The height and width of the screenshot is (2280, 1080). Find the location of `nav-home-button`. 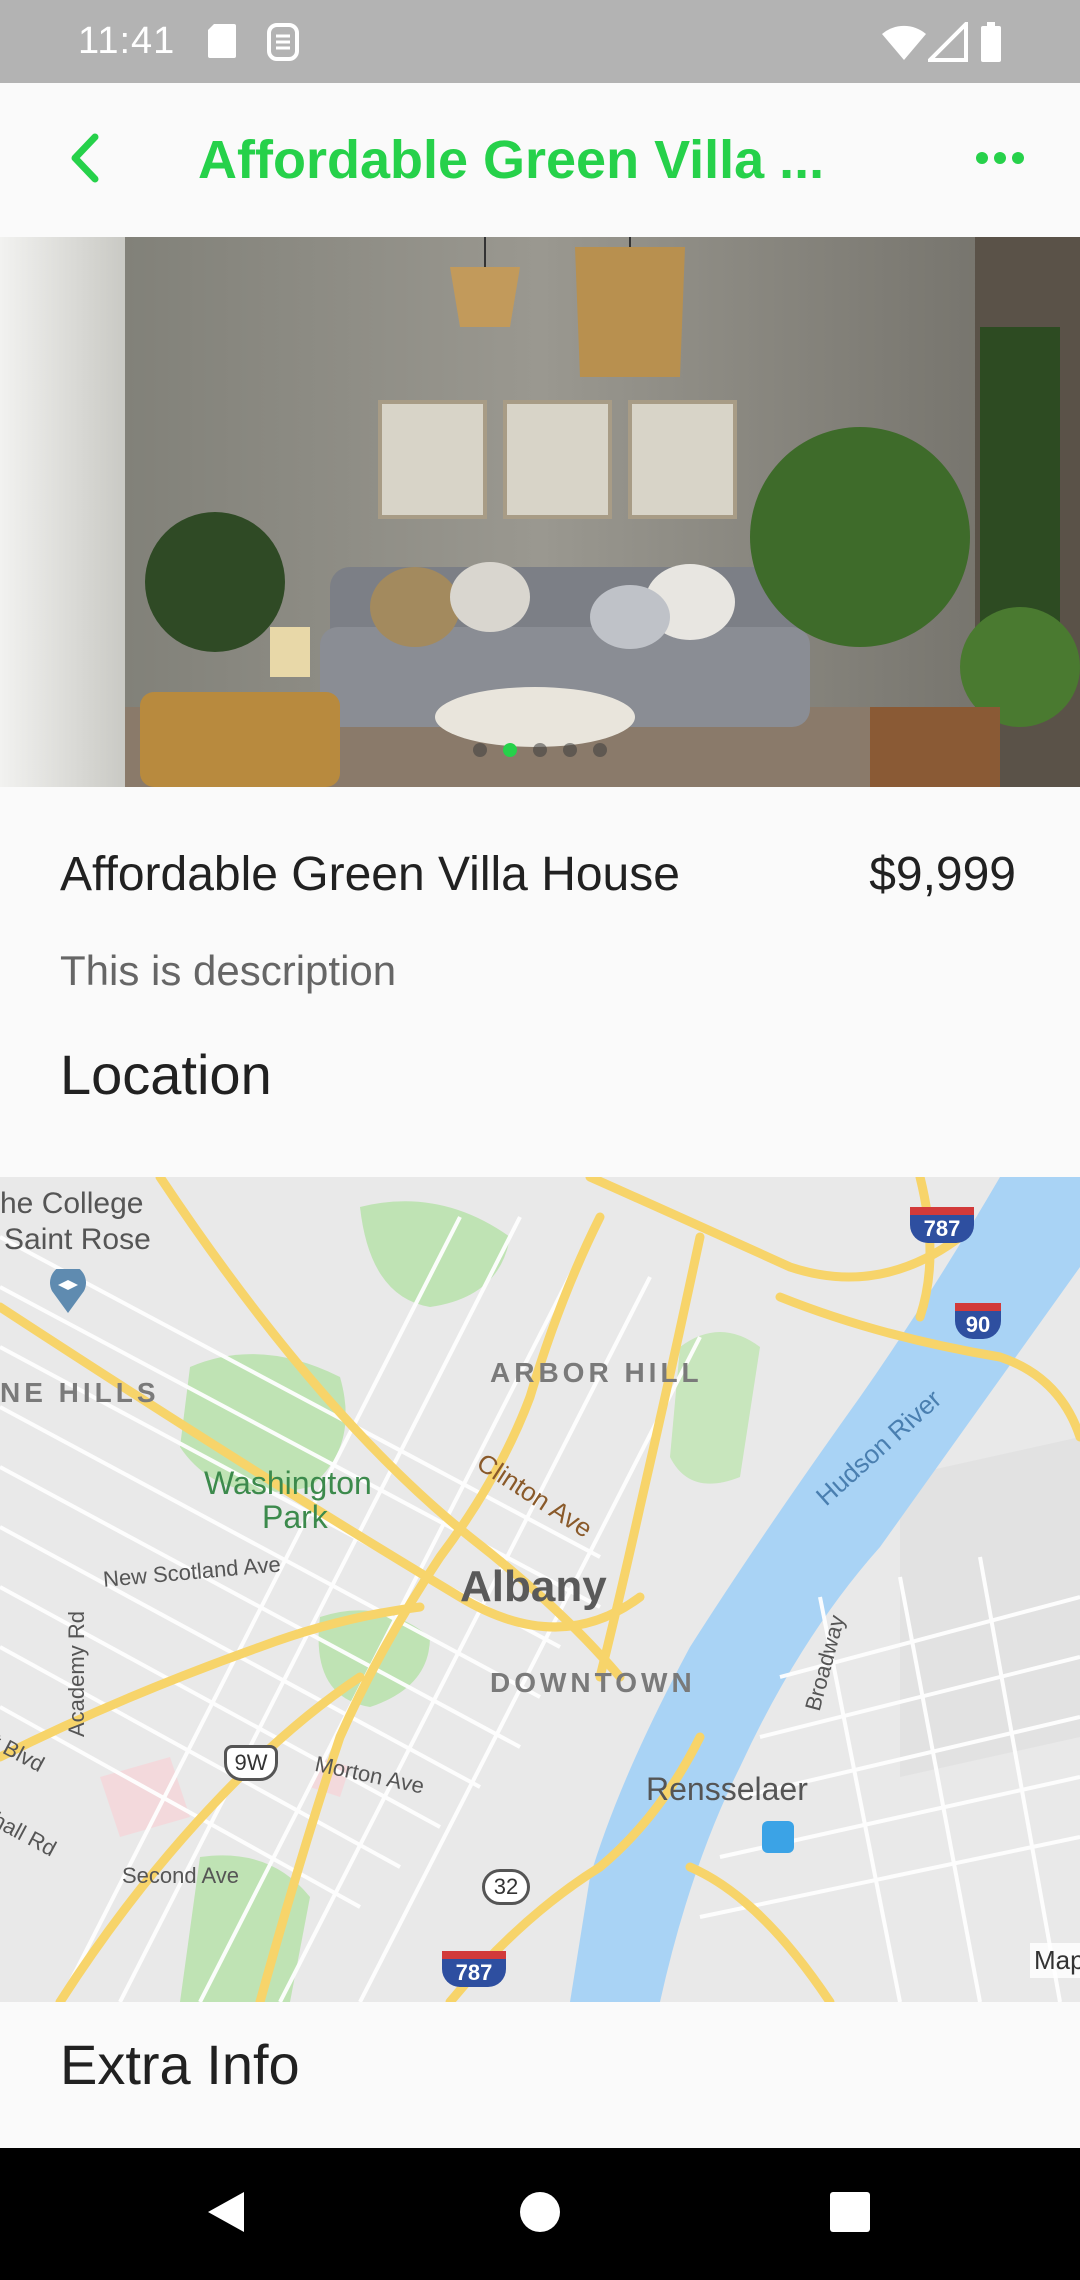

nav-home-button is located at coordinates (540, 2214).